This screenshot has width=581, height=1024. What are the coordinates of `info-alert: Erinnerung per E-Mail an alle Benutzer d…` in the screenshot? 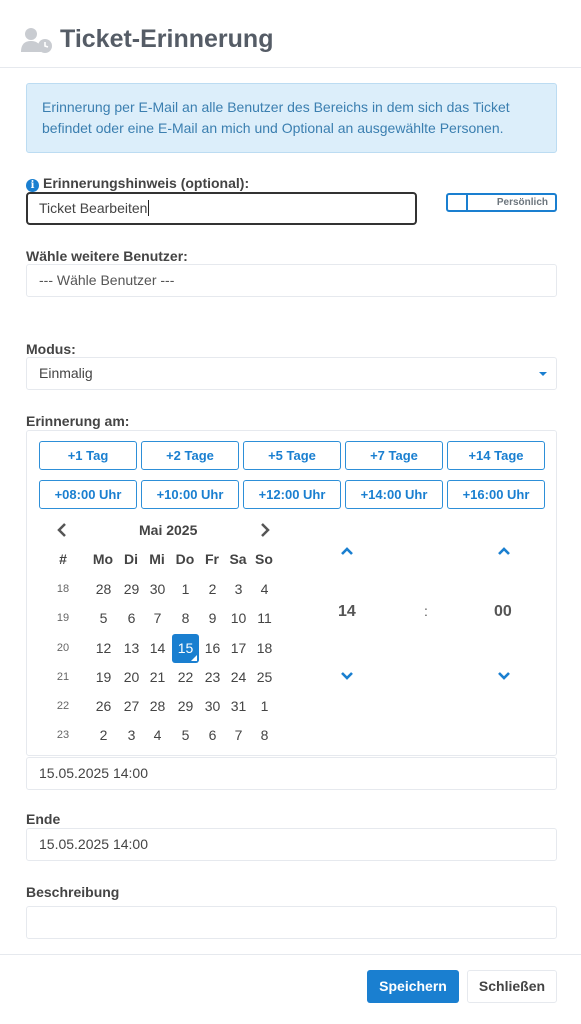 It's located at (291, 118).